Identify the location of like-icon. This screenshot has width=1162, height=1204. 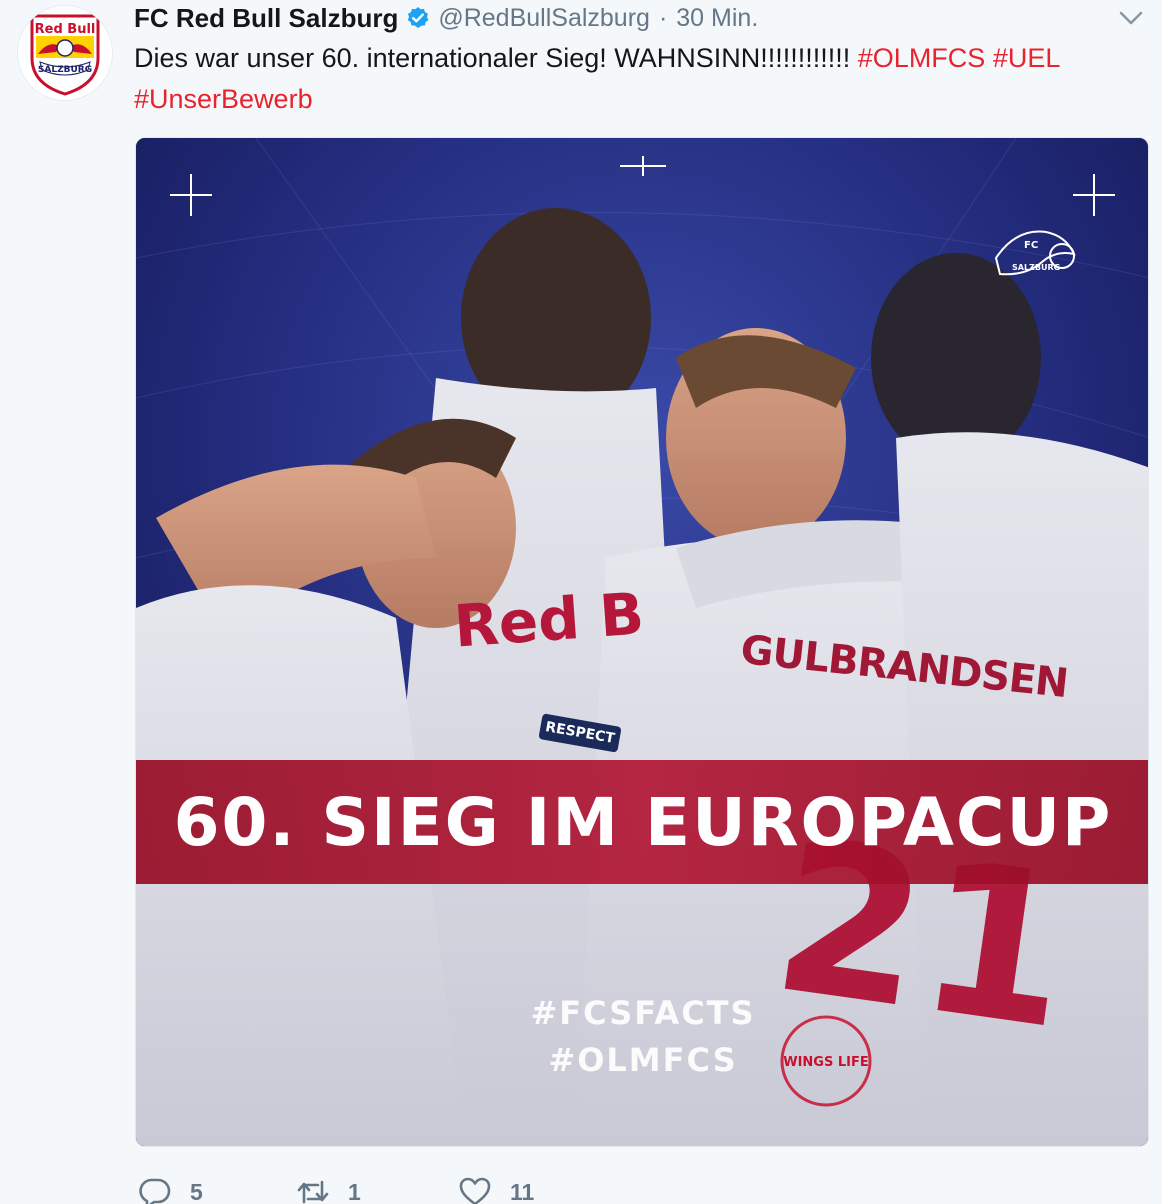
(475, 1190).